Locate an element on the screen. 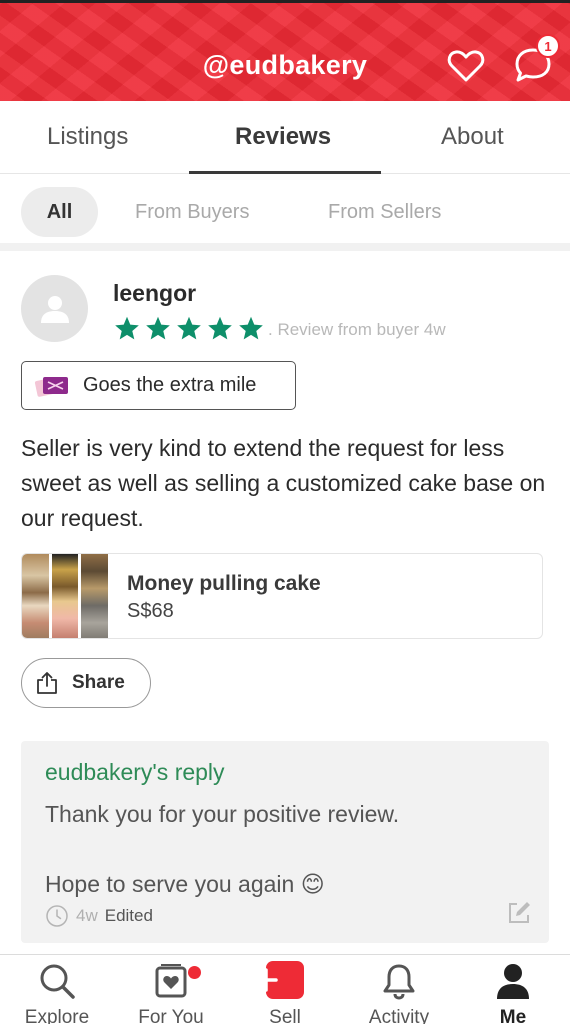 The height and width of the screenshot is (1024, 570). tab-listings: Listings is located at coordinates (87, 137).